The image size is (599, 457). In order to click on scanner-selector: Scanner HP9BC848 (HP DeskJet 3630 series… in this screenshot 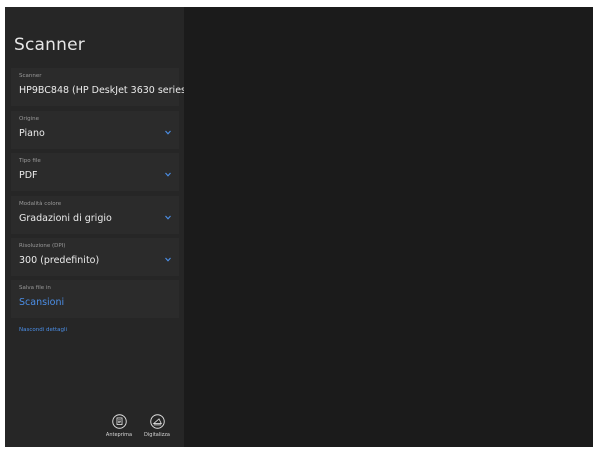, I will do `click(100, 87)`.